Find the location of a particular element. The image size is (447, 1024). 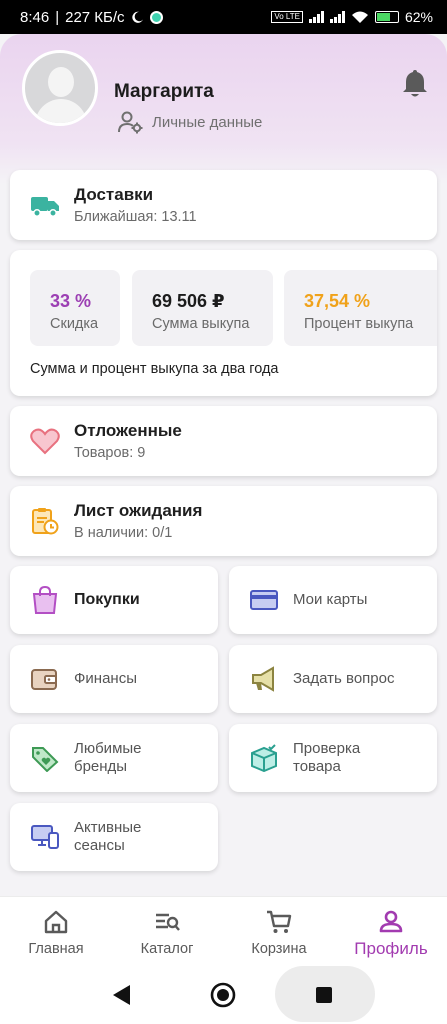

check-product-tile: Проверка товара is located at coordinates (333, 758).